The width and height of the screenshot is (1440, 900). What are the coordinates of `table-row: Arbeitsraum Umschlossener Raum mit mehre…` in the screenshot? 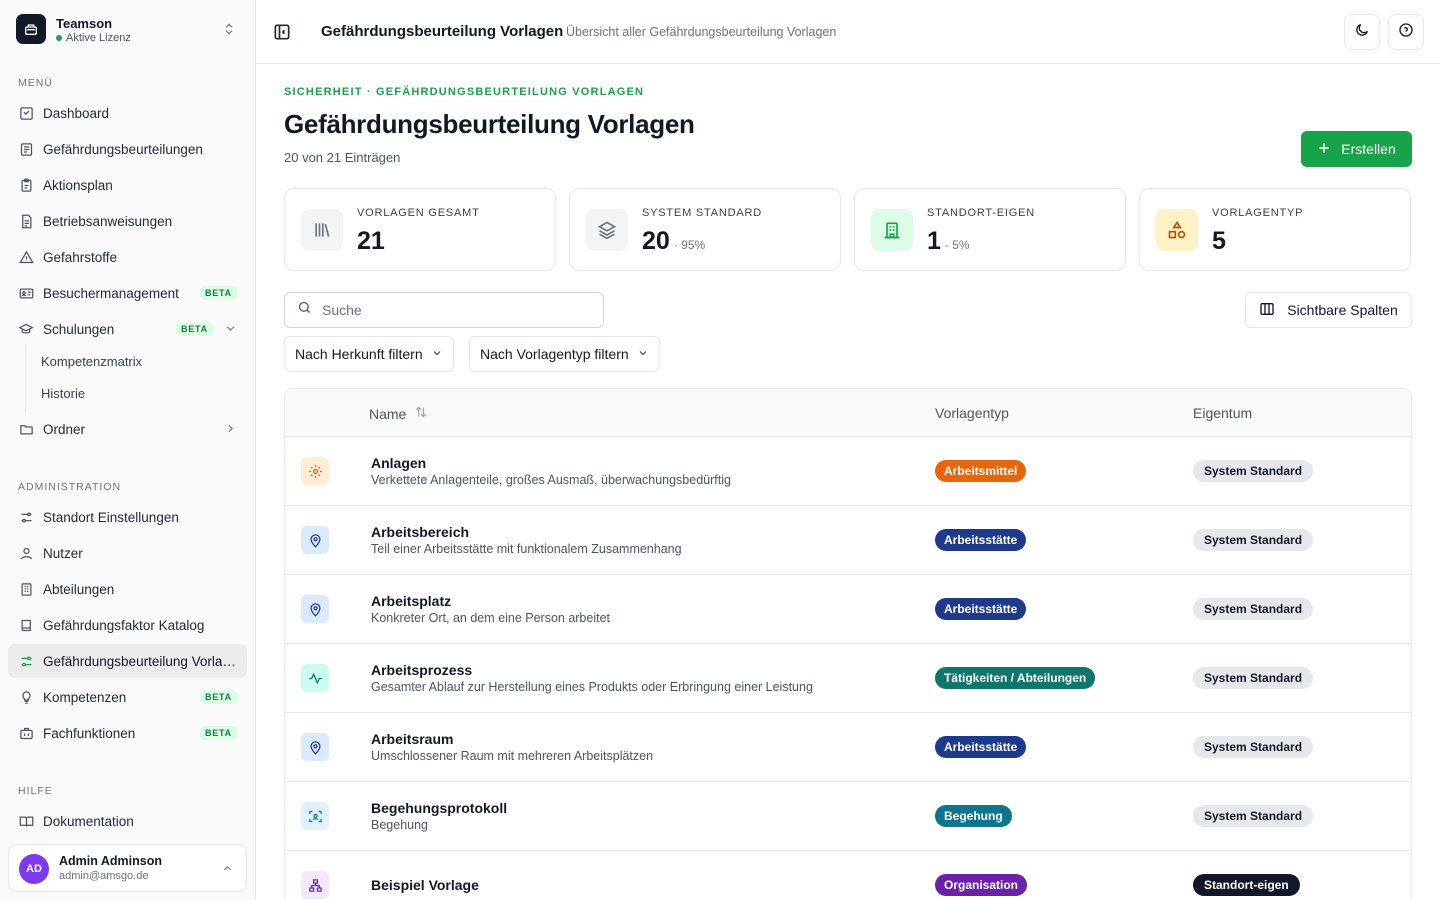 It's located at (848, 747).